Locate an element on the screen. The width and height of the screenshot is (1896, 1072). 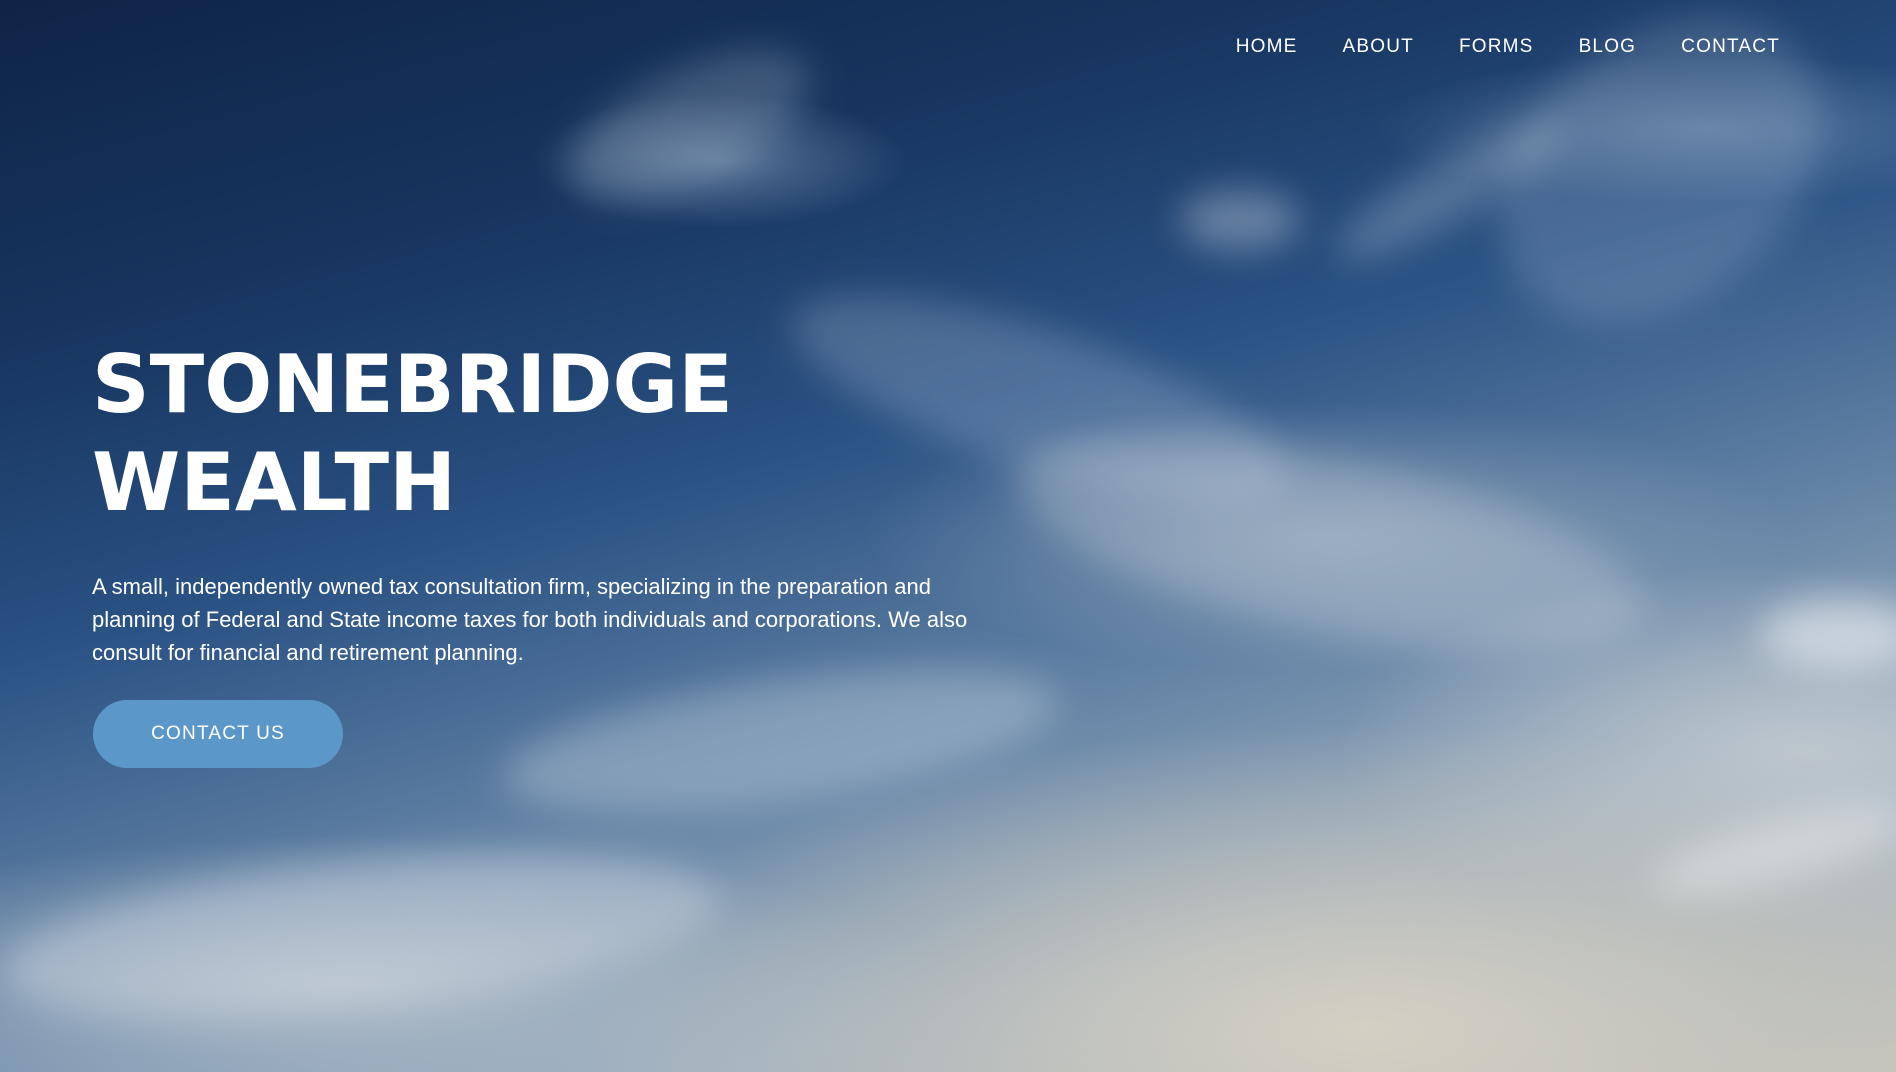
nav-item-blog: BLOG is located at coordinates (1608, 47).